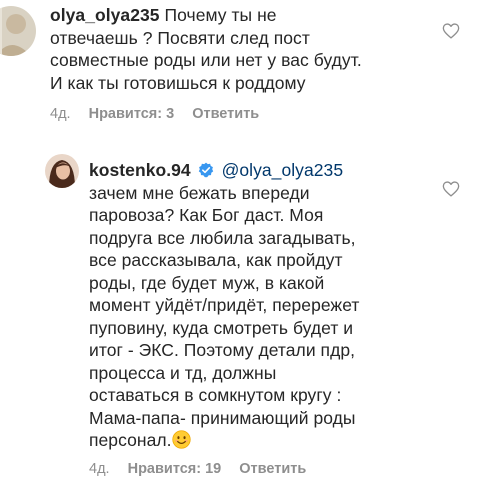 Image resolution: width=480 pixels, height=497 pixels. I want to click on verified-badge-icon, so click(205, 170).